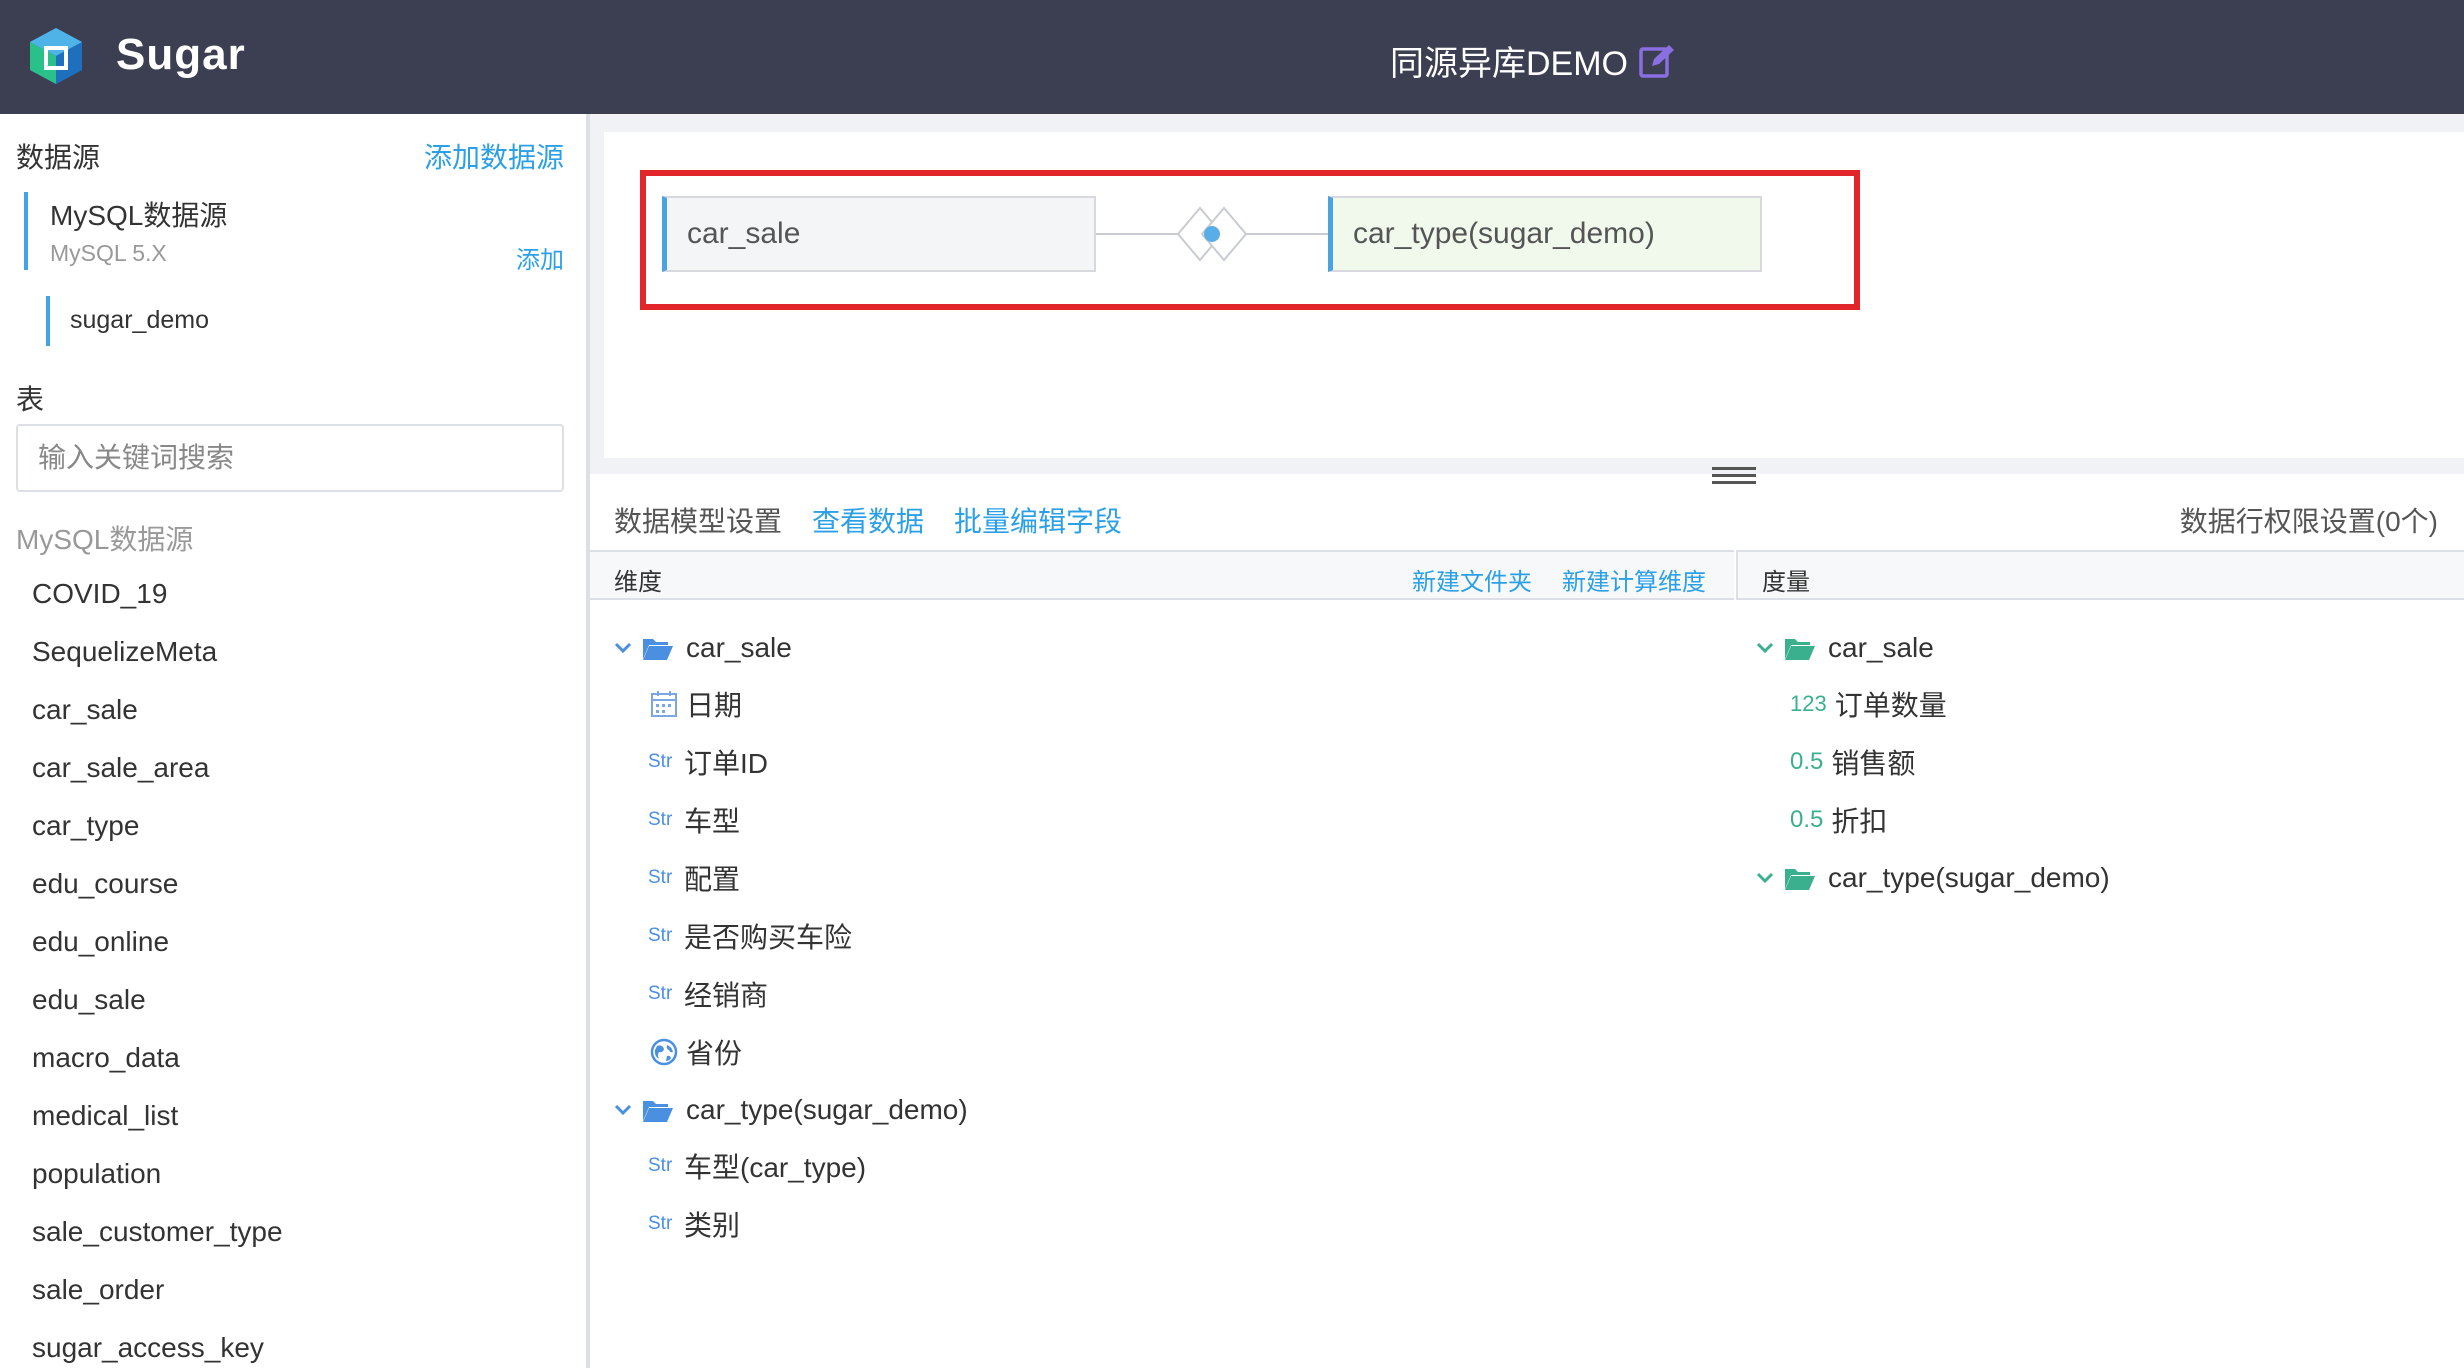 The height and width of the screenshot is (1368, 2464). I want to click on database-item: sugar_demo, so click(139, 320).